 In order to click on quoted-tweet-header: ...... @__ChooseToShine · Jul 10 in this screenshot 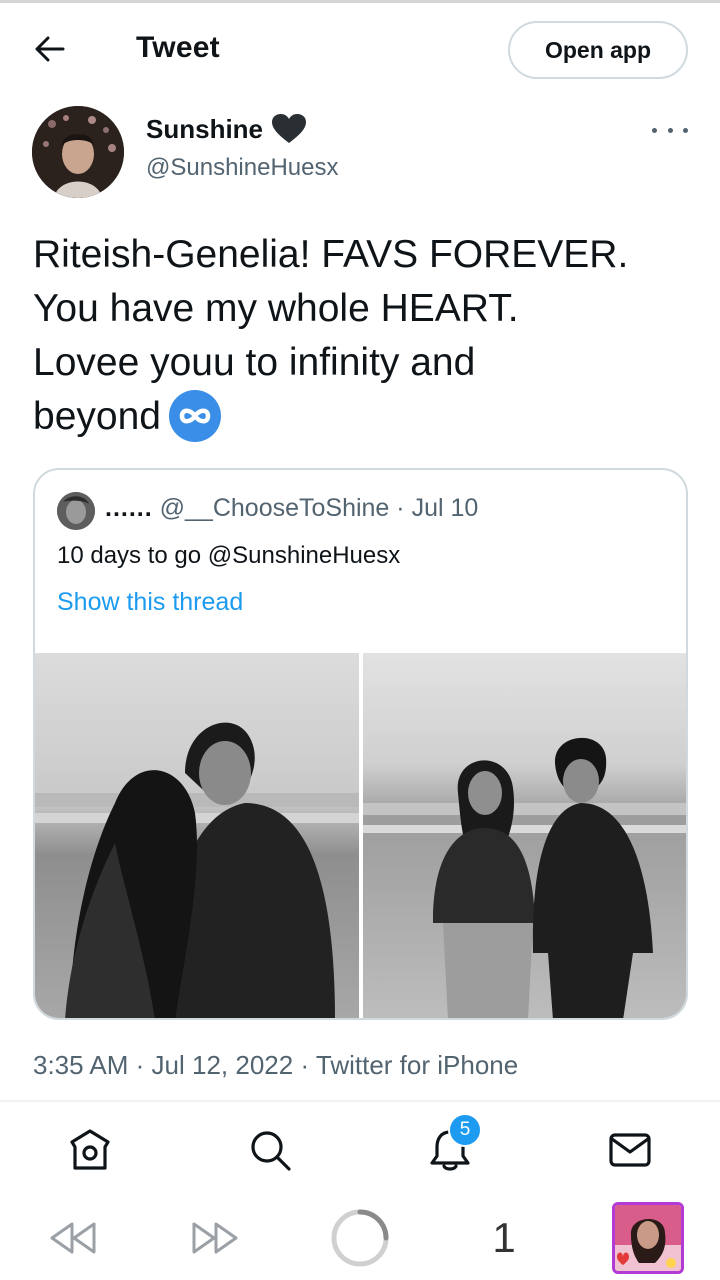, I will do `click(291, 508)`.